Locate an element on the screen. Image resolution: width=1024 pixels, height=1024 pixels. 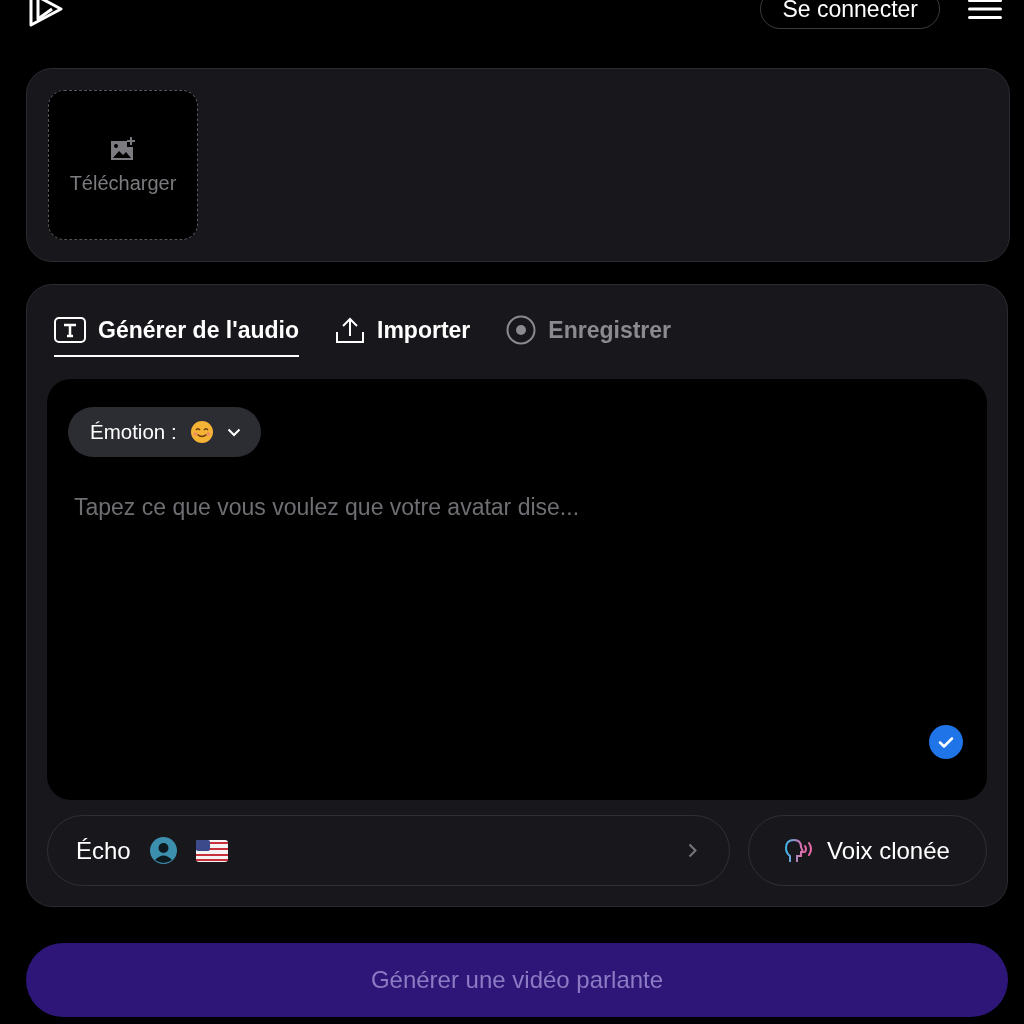
upload-button: Télécharger is located at coordinates (123, 165).